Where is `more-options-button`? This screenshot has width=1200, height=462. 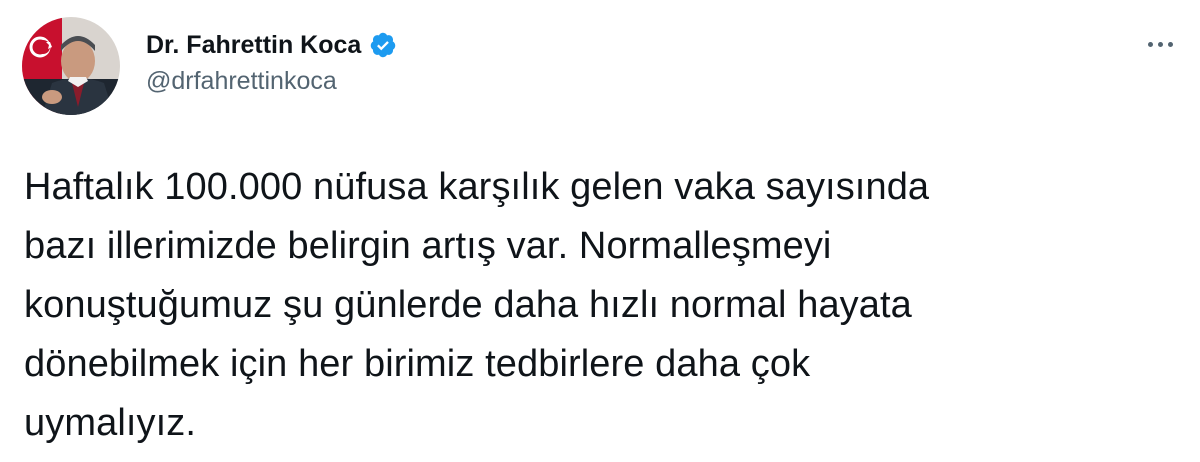
more-options-button is located at coordinates (1160, 44).